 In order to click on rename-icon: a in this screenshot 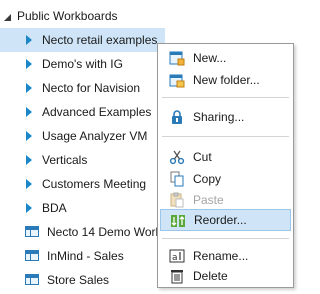, I will do `click(177, 256)`.